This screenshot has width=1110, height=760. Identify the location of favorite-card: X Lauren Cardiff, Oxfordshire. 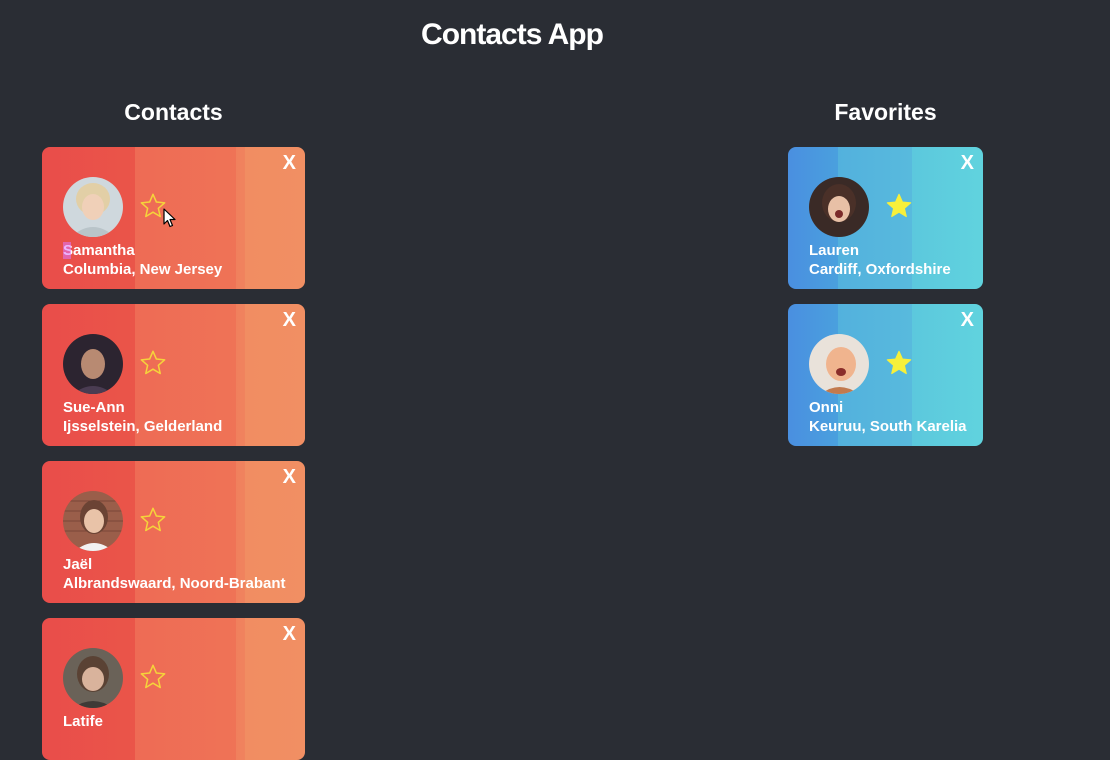
(885, 218).